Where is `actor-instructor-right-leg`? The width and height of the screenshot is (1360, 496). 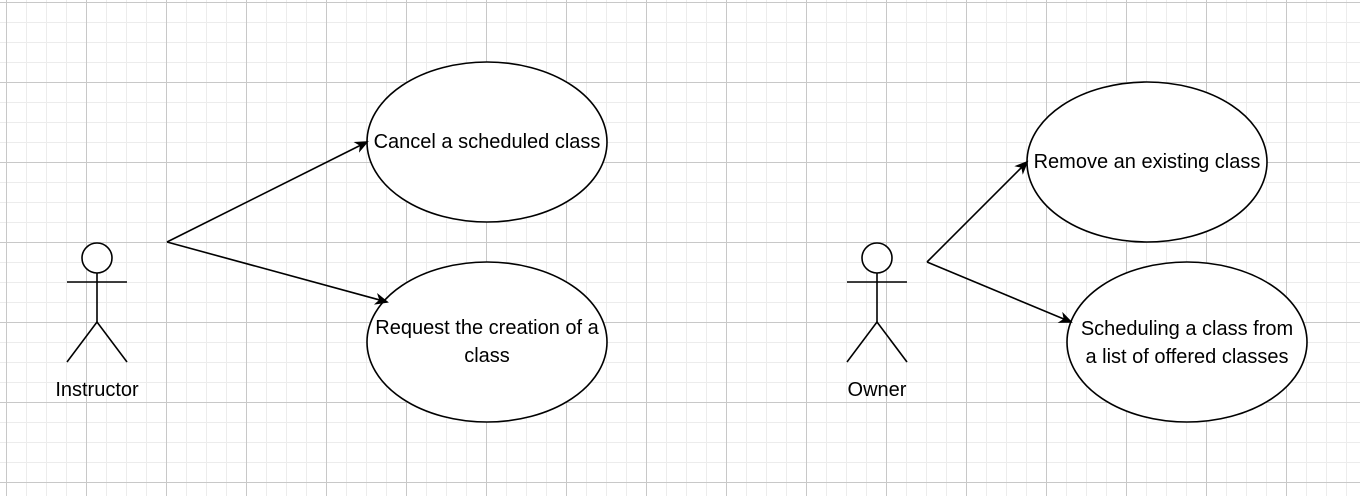
actor-instructor-right-leg is located at coordinates (112, 342).